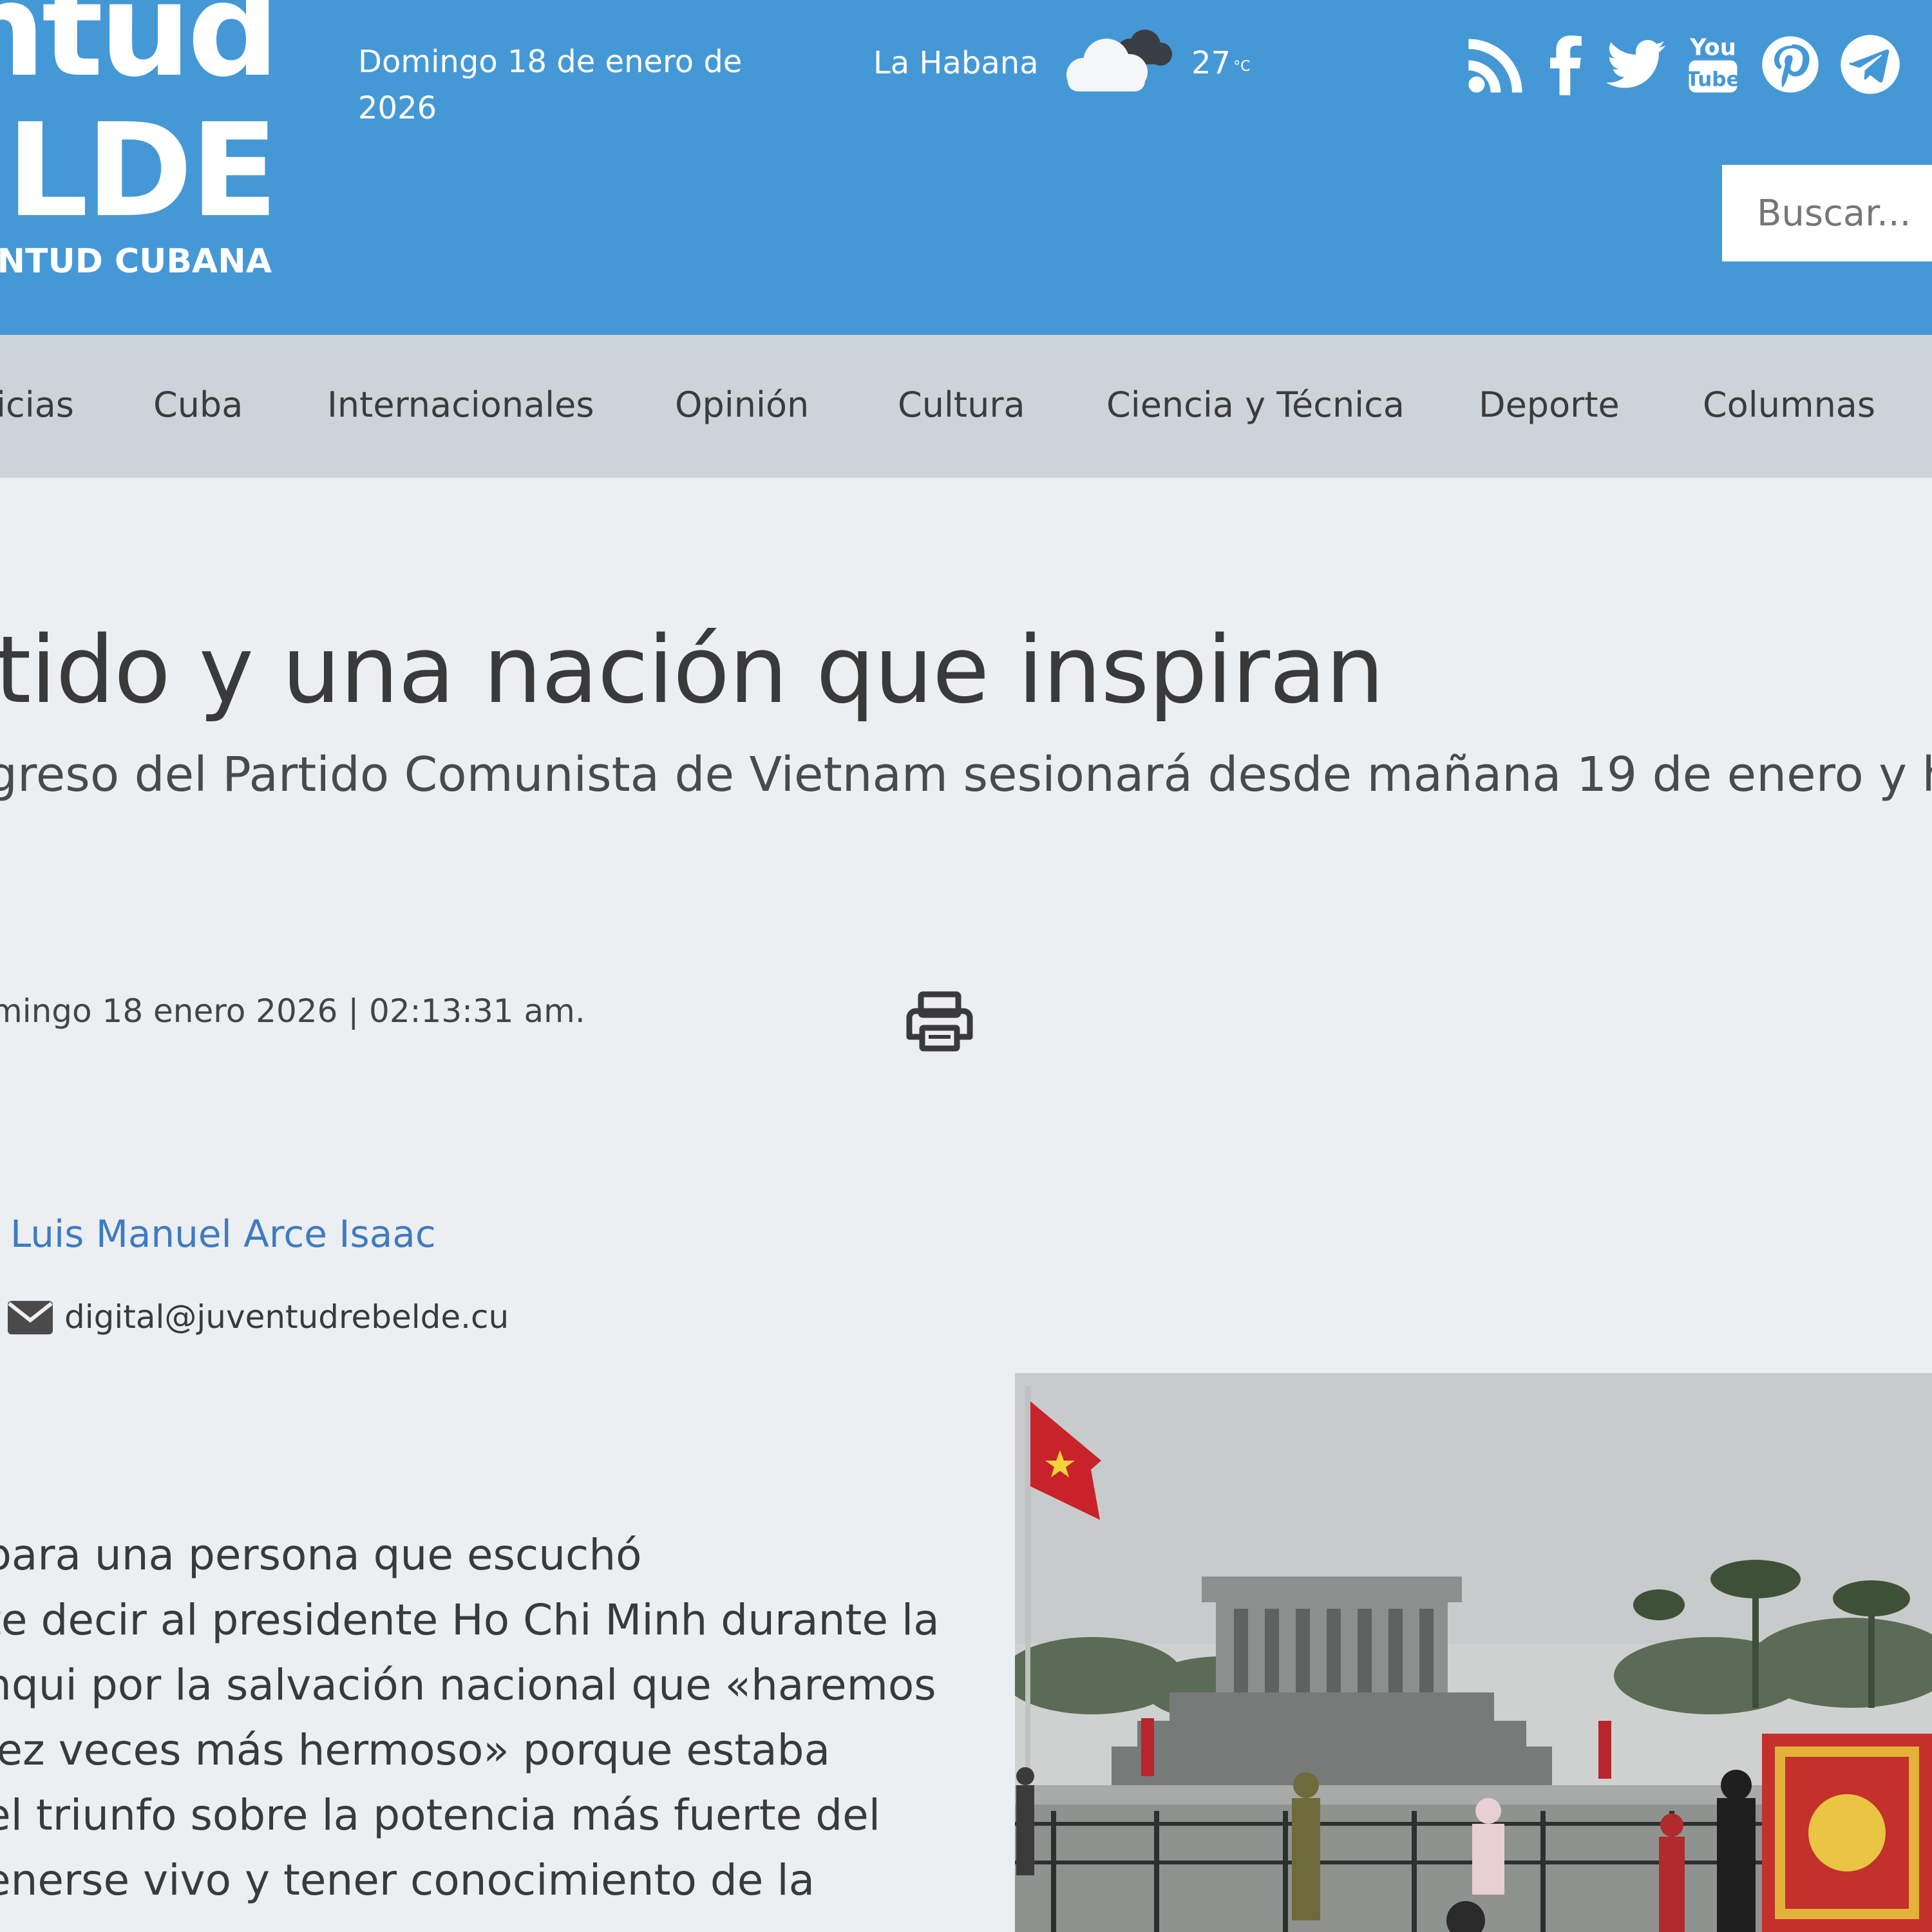 The height and width of the screenshot is (1932, 1932). I want to click on search-input, so click(1827, 213).